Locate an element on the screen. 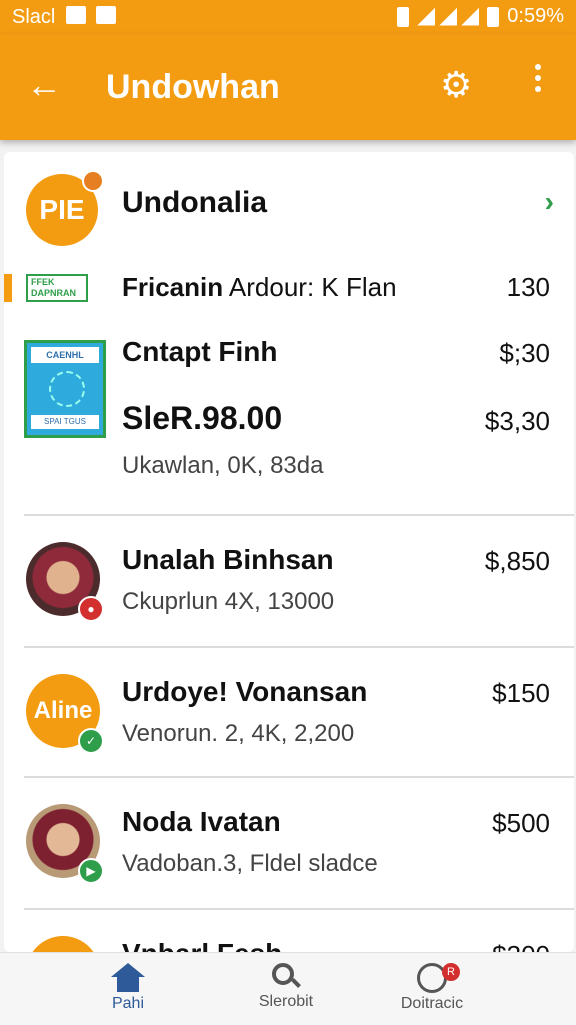  promo-tag: FFEK DAPNRAN is located at coordinates (46, 288).